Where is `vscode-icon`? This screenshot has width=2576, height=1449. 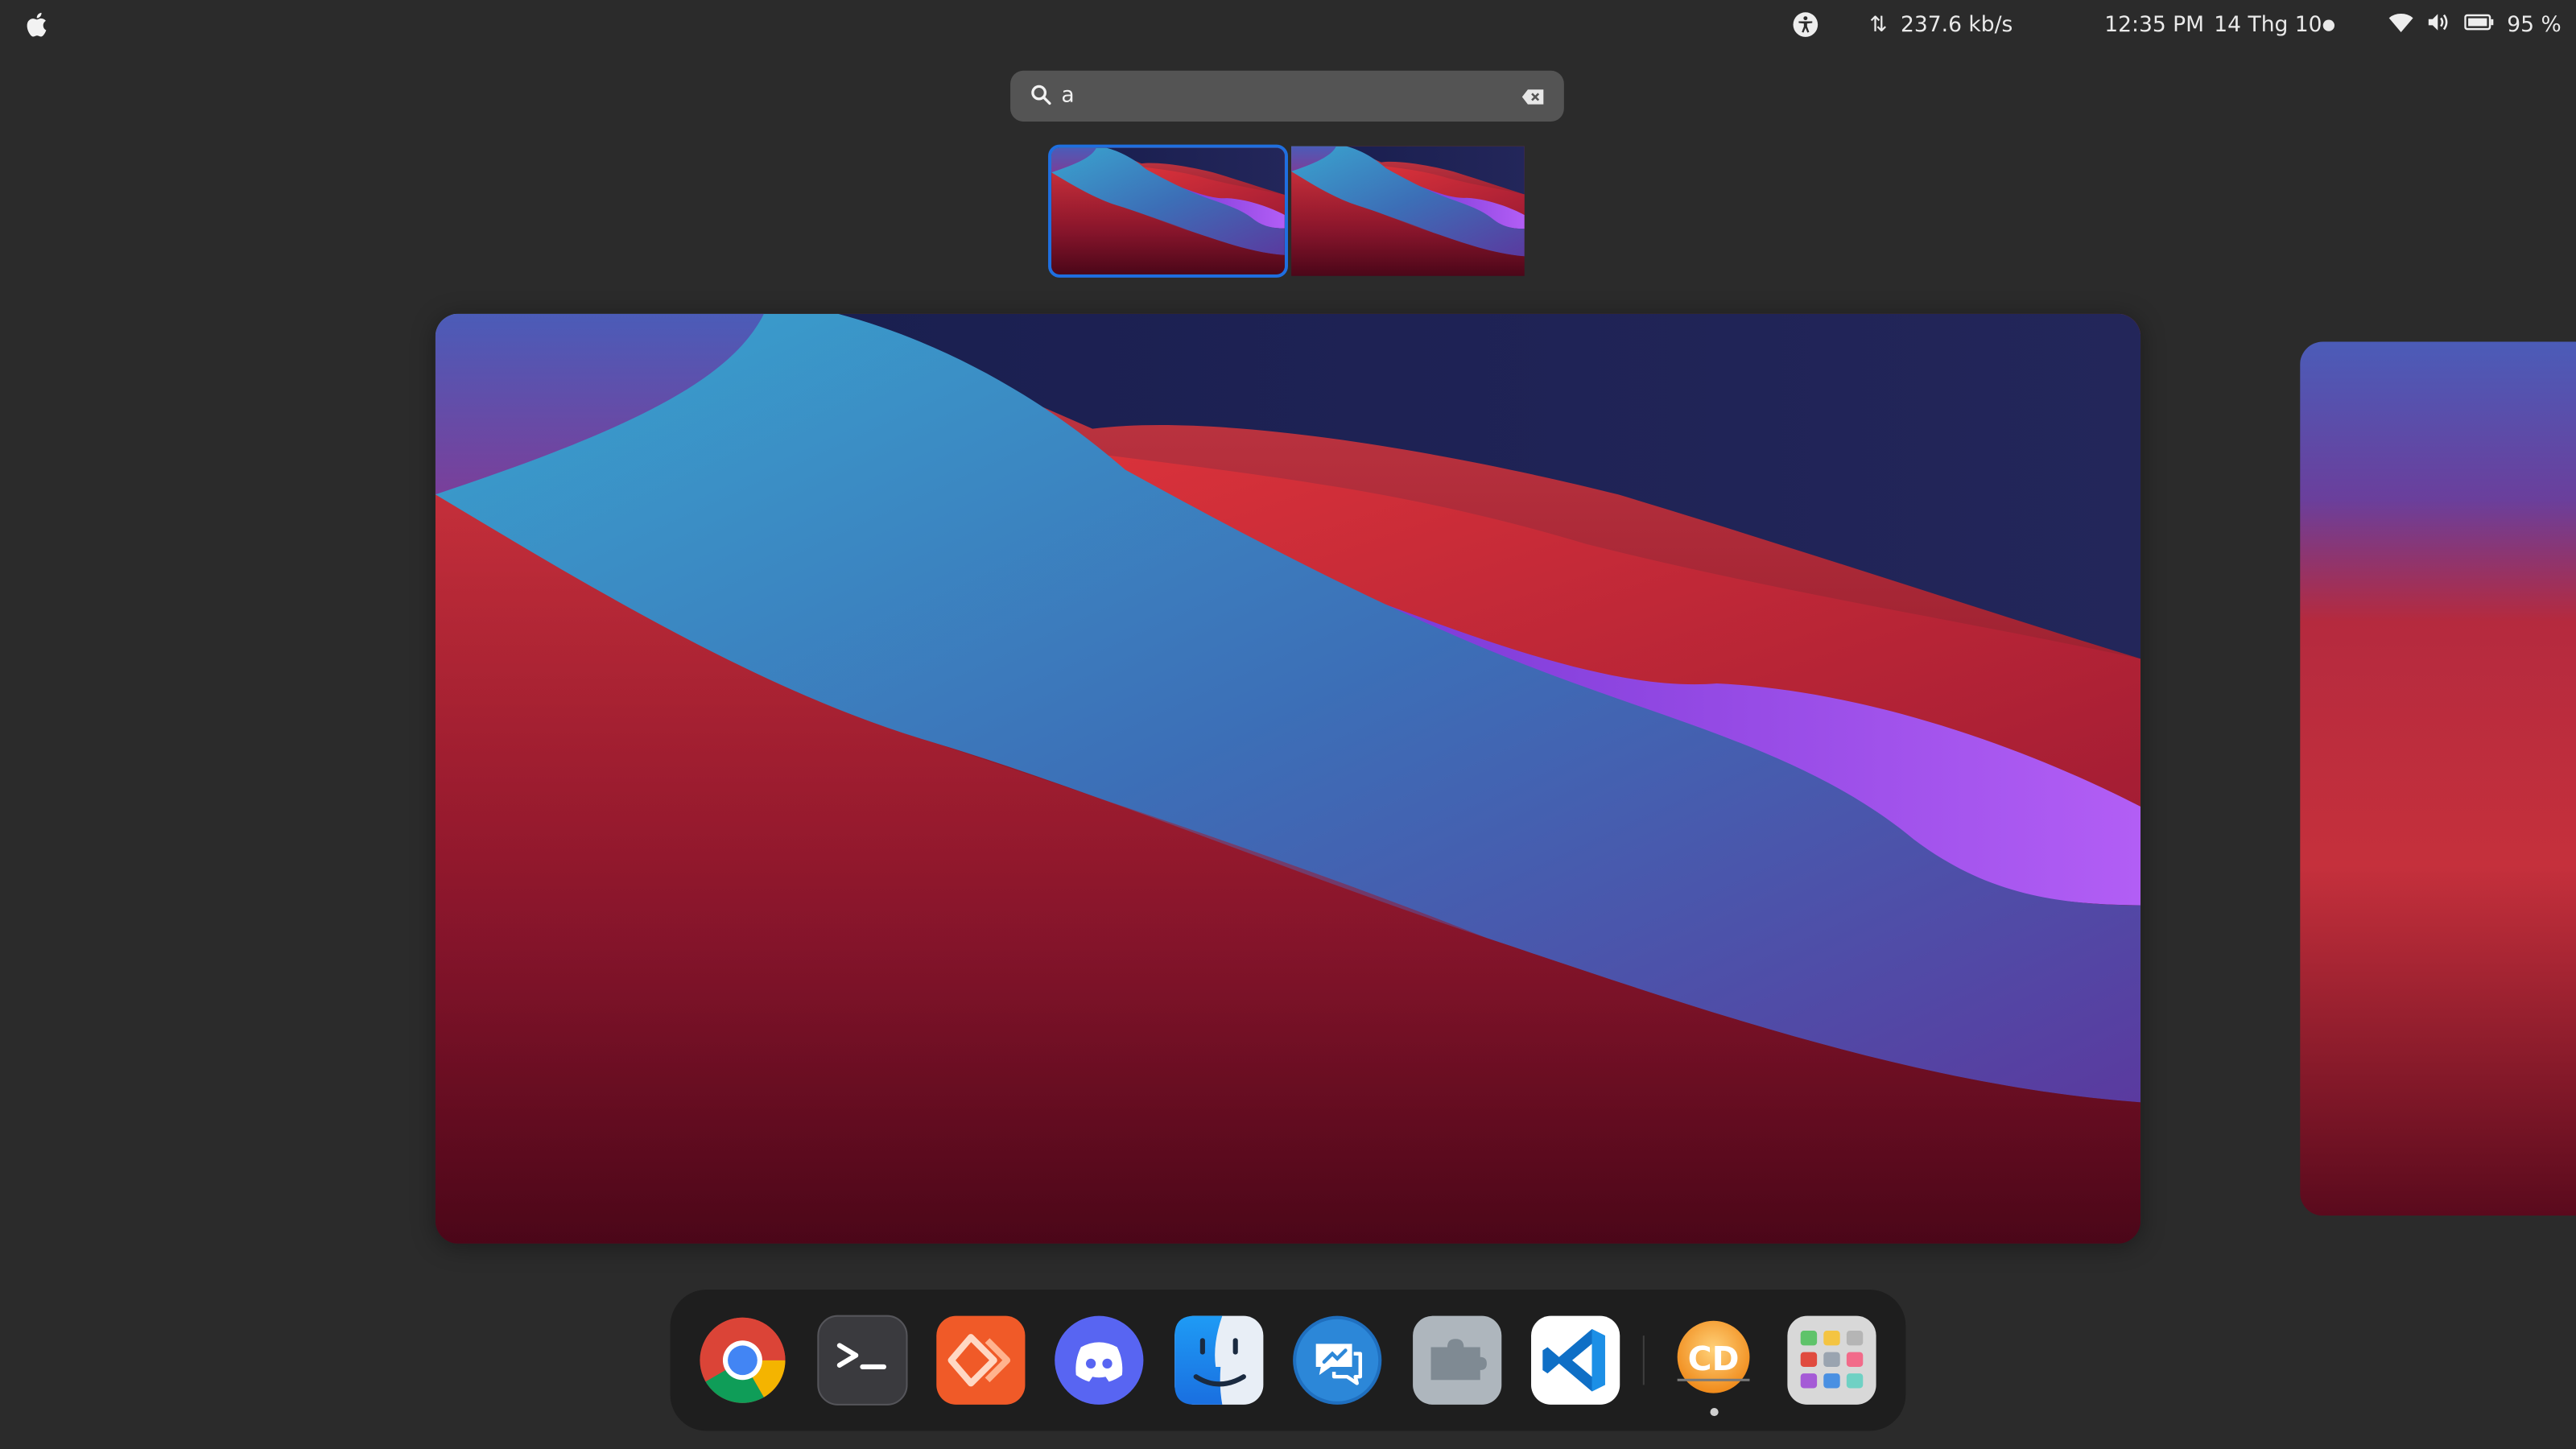 vscode-icon is located at coordinates (1575, 1360).